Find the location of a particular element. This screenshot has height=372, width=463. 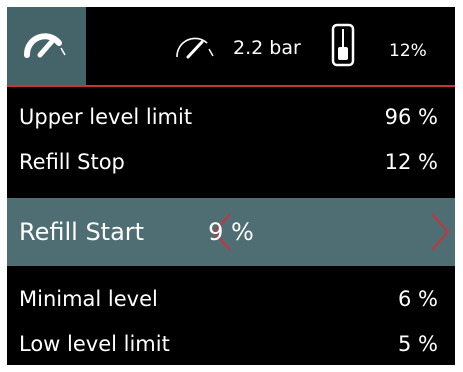

setting-value: 5 % is located at coordinates (418, 344).